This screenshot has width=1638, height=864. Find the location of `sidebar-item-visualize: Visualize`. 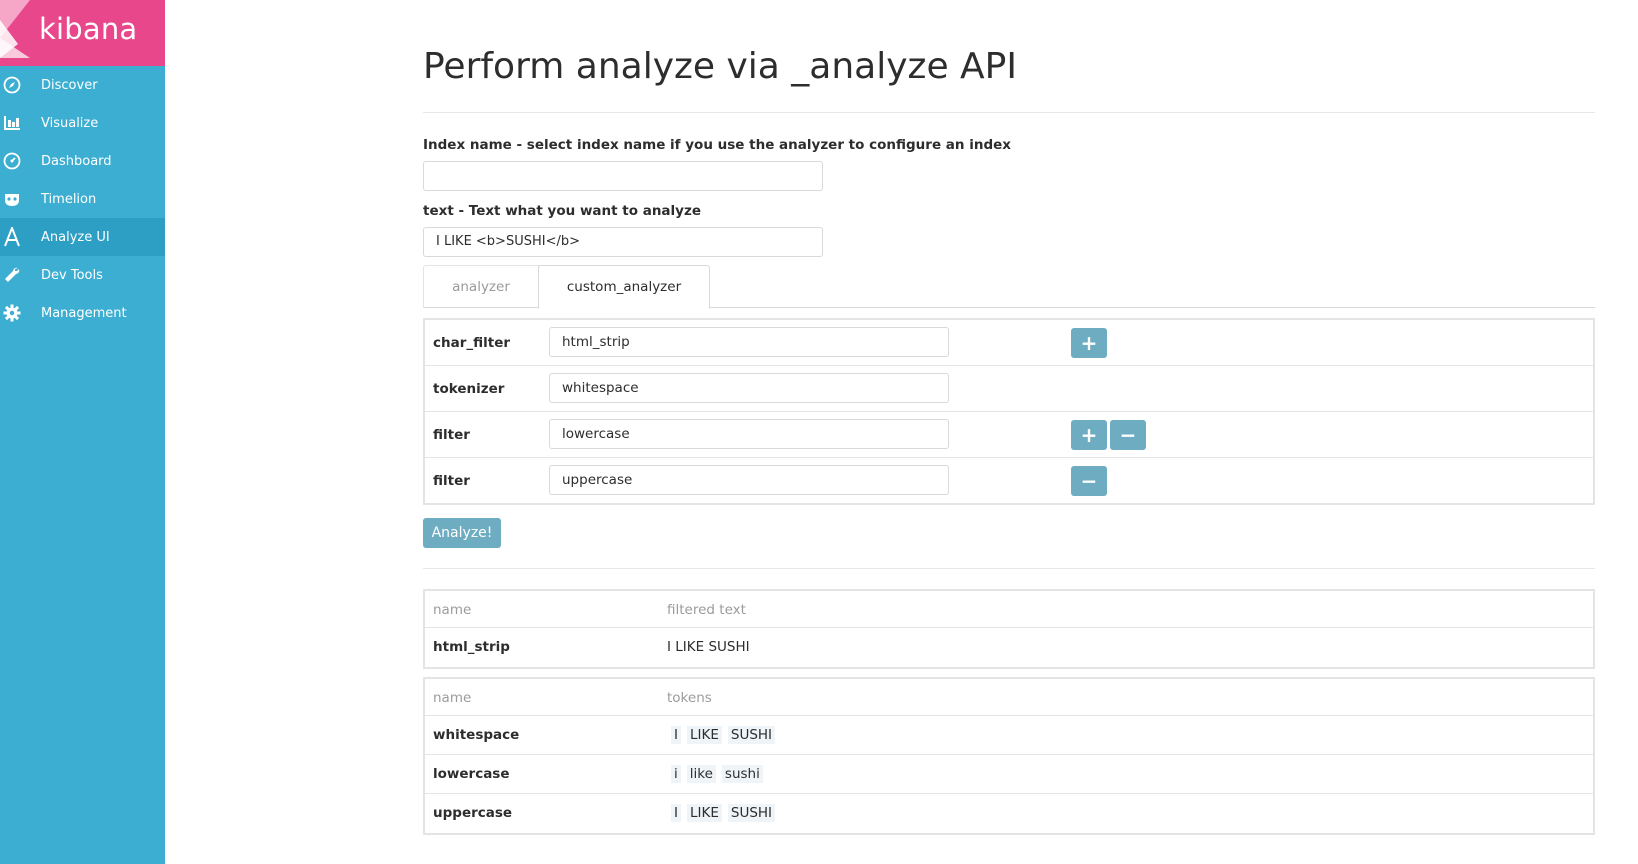

sidebar-item-visualize: Visualize is located at coordinates (82, 123).